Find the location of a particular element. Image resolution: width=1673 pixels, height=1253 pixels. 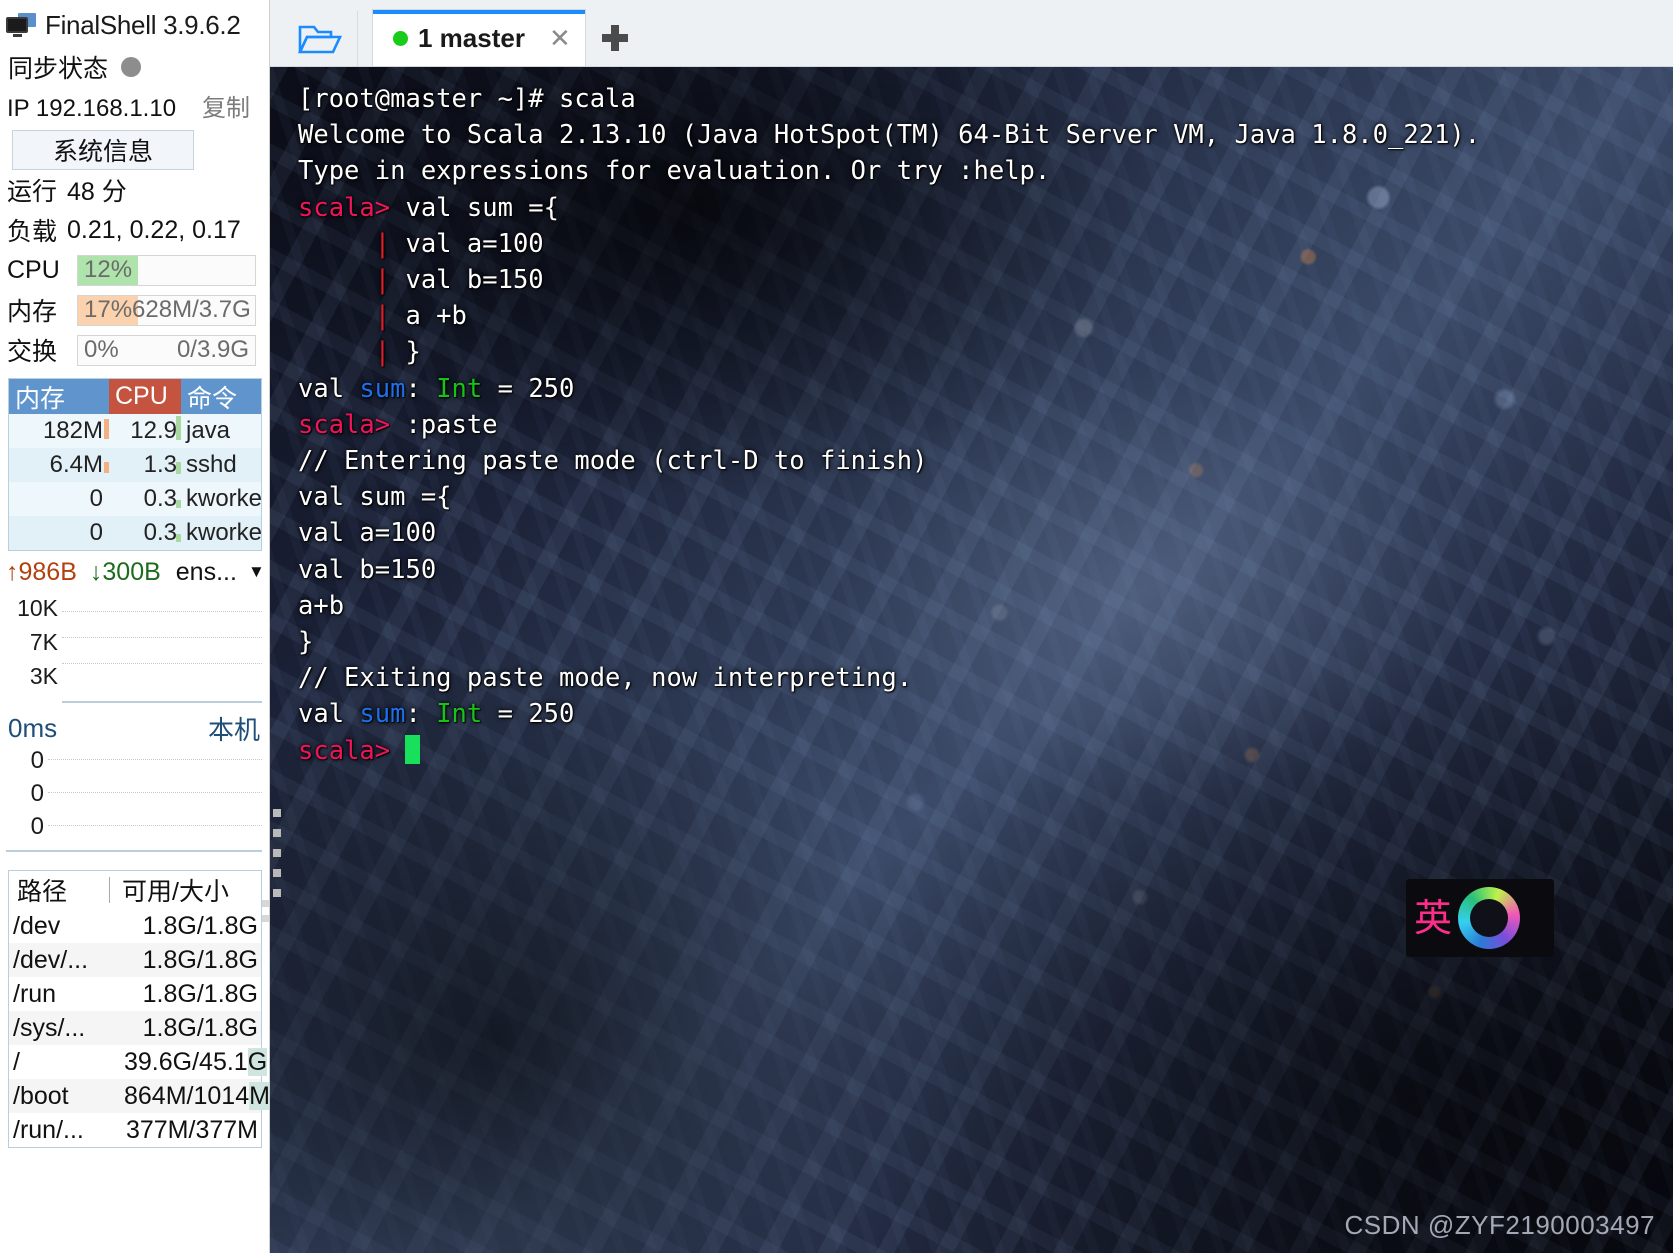

ping-y-label-1: 0 is located at coordinates (37, 793).